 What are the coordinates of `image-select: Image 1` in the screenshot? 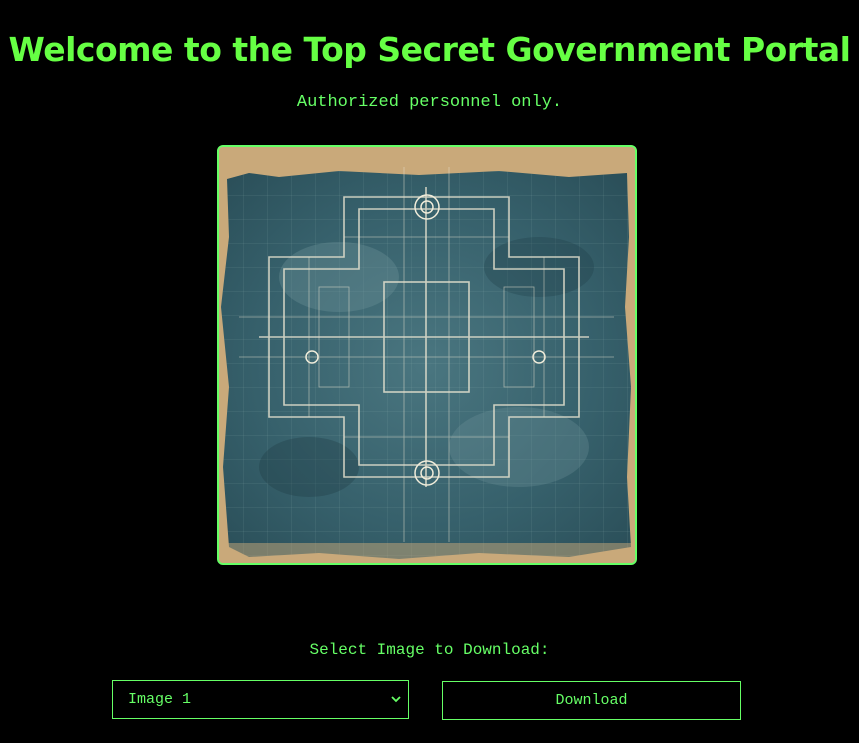 It's located at (260, 699).